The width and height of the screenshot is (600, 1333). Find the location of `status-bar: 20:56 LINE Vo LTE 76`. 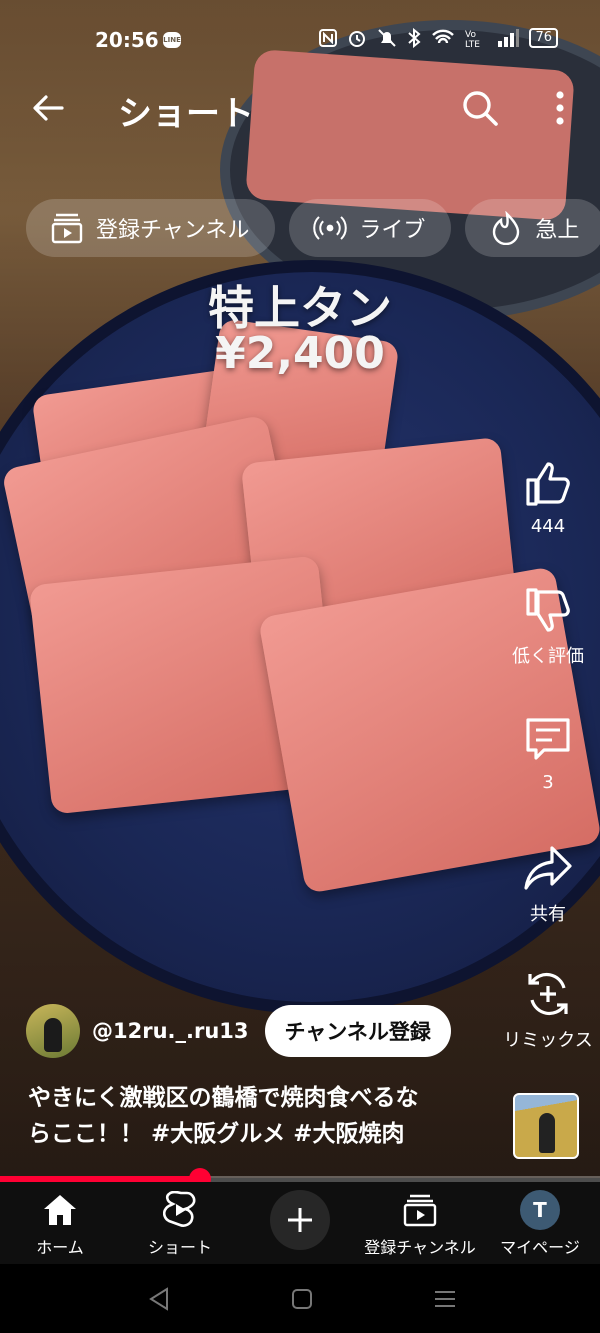

status-bar: 20:56 LINE Vo LTE 76 is located at coordinates (300, 40).